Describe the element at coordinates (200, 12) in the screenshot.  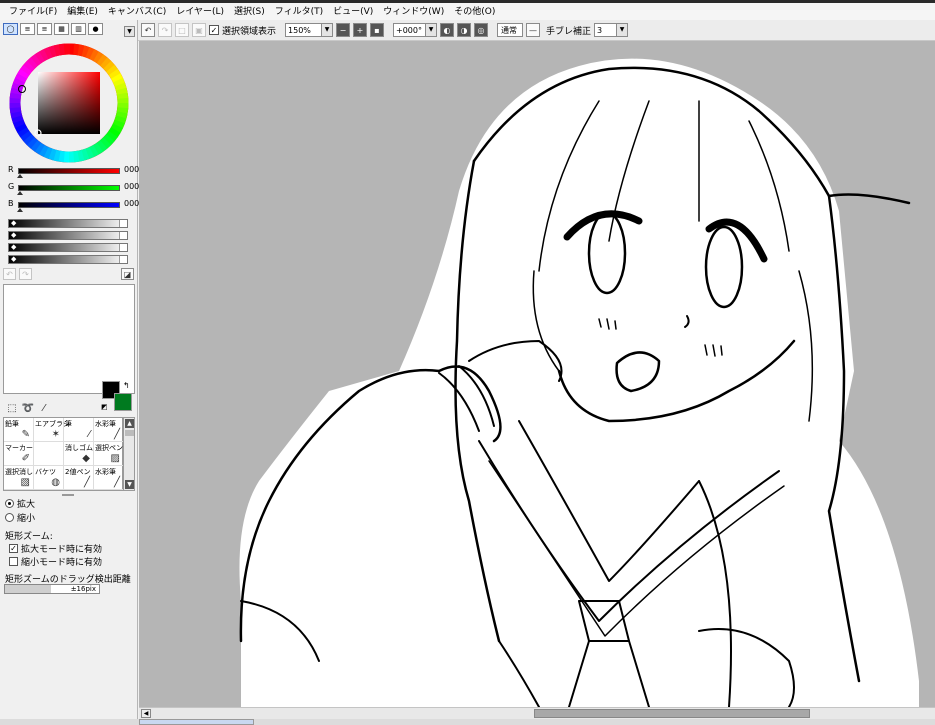
I see `menu-layer: レイヤー(L)` at that location.